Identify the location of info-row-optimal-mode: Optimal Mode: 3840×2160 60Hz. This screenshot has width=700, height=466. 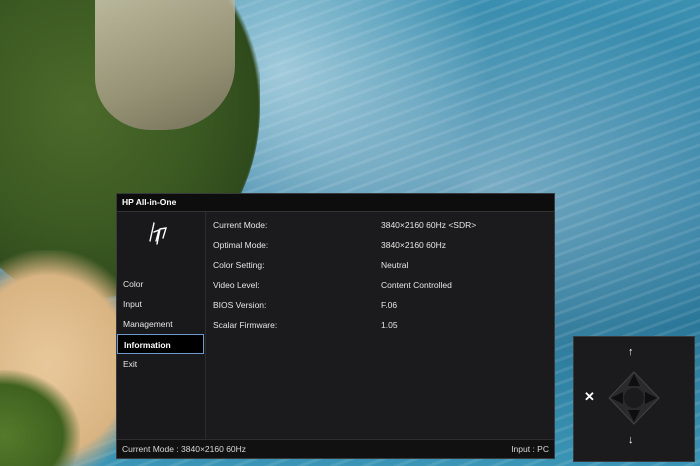
(378, 245).